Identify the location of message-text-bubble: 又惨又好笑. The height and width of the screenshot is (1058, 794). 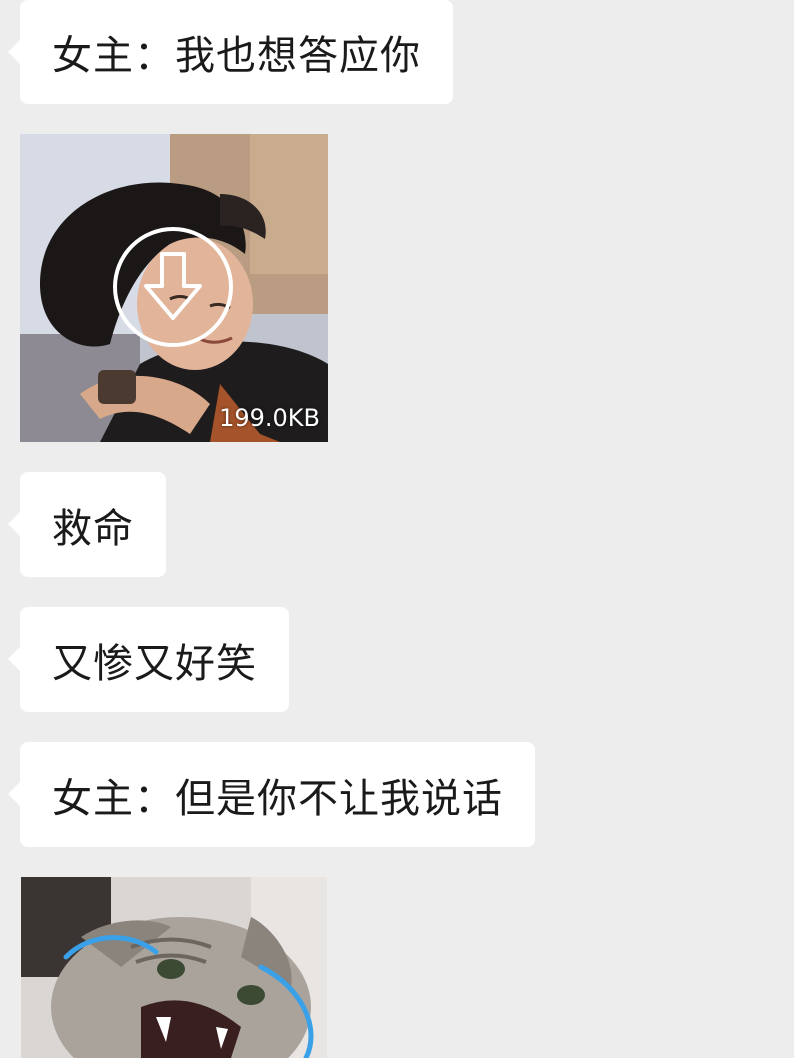
(148, 659).